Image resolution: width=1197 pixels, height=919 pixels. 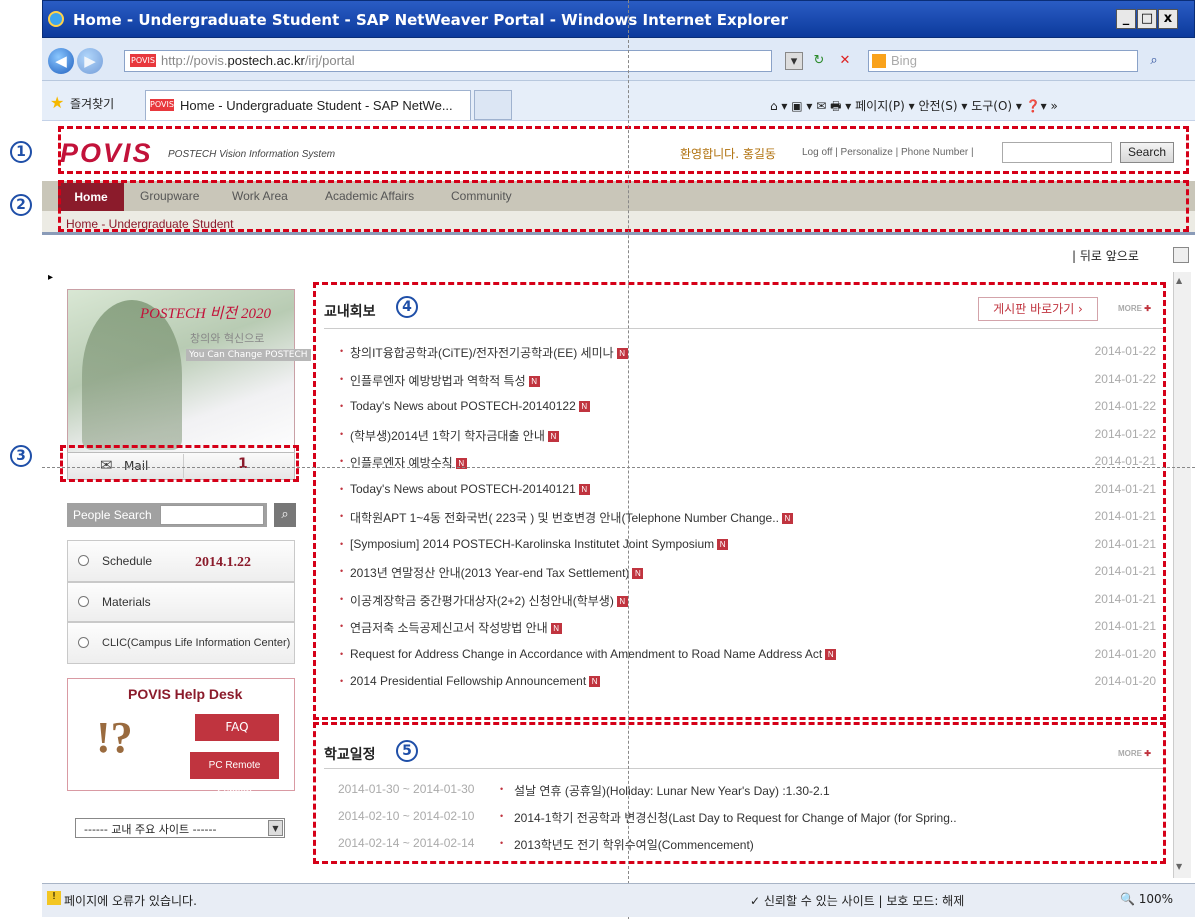 I want to click on address-input: http://povis.postech.ac.kr/irj/portal, so click(x=448, y=61).